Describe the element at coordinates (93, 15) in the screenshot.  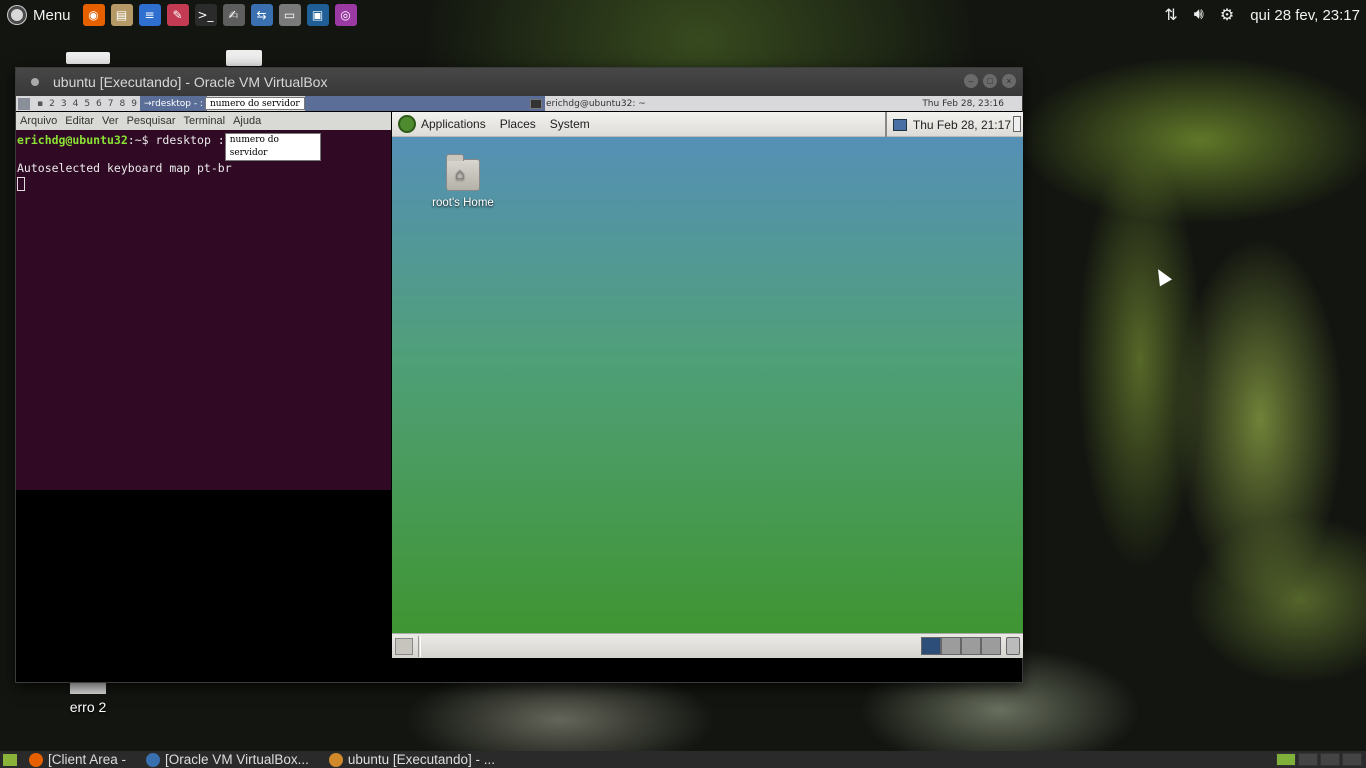
I see `firefox-icon: ◉` at that location.